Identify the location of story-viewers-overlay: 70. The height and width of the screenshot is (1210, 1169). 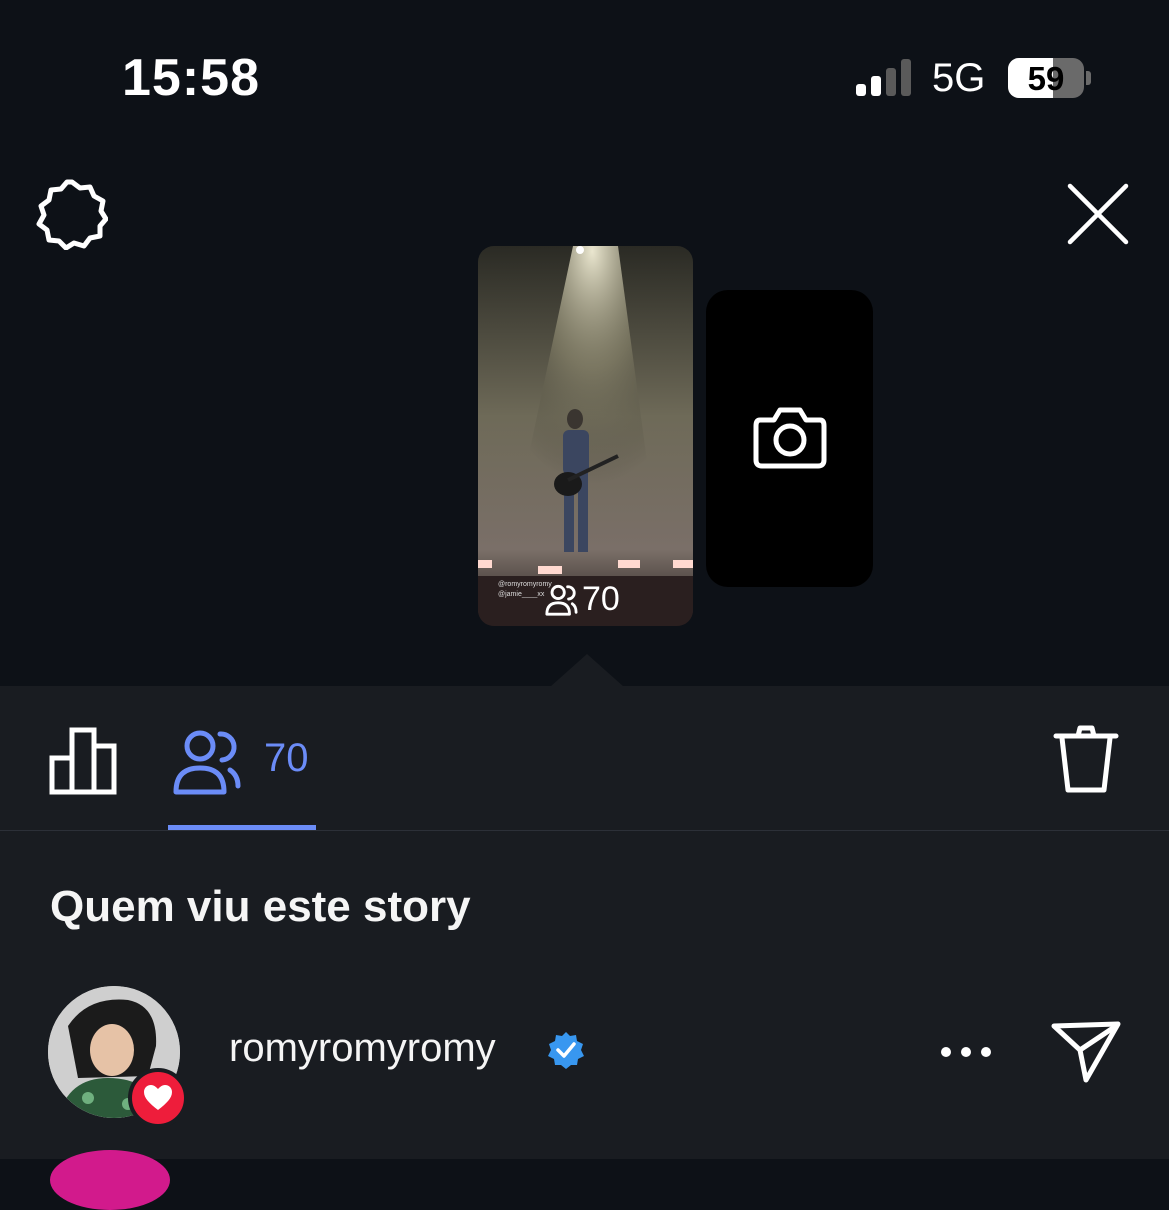
(582, 599).